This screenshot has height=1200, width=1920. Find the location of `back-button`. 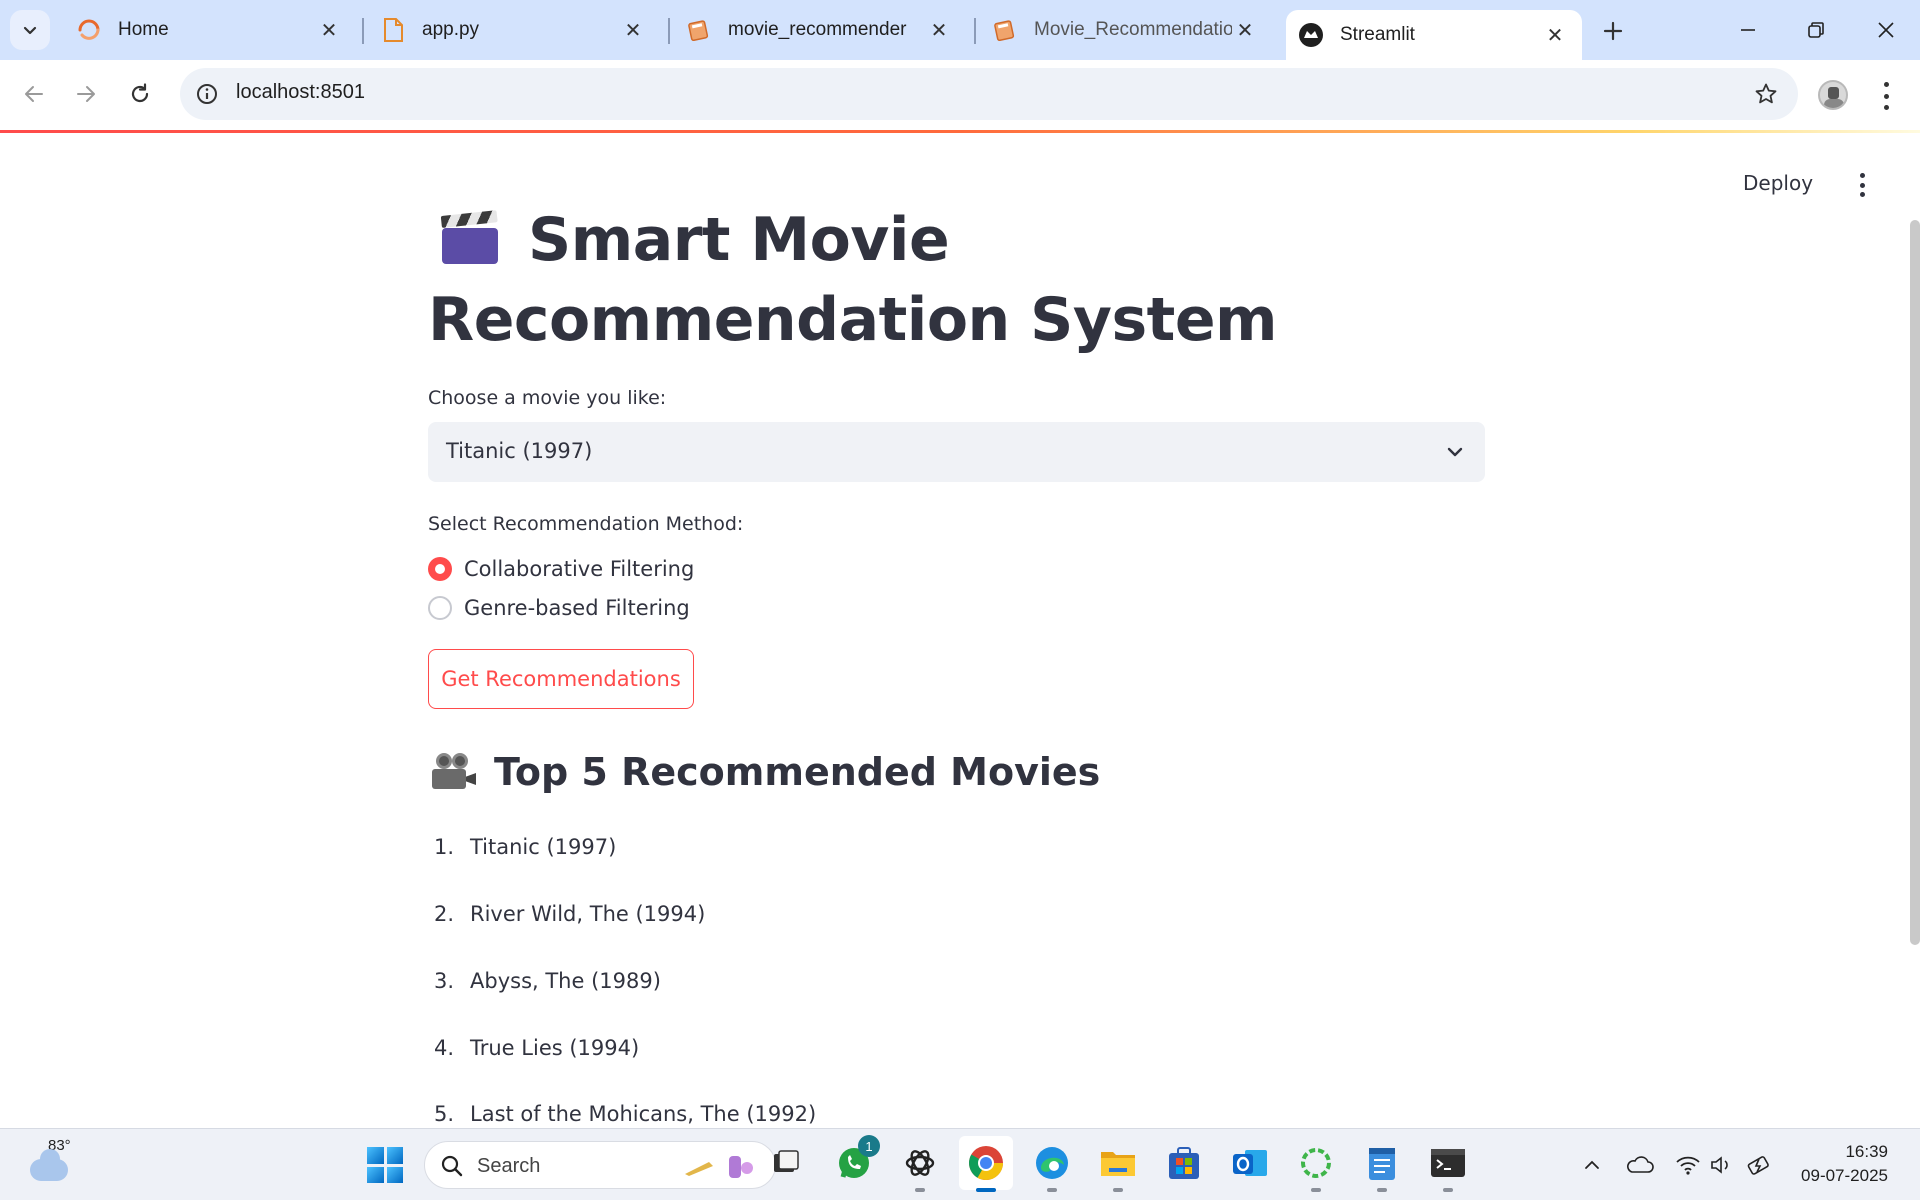

back-button is located at coordinates (34, 94).